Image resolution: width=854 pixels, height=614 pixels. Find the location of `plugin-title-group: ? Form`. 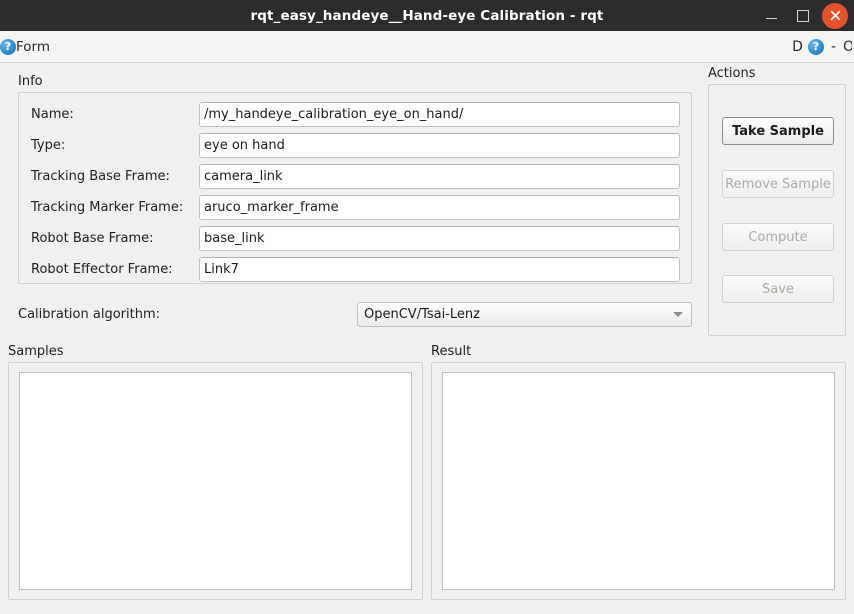

plugin-title-group: ? Form is located at coordinates (25, 46).